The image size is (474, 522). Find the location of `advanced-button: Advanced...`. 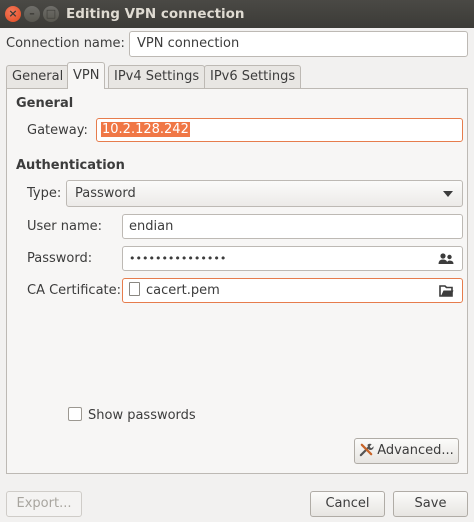

advanced-button: Advanced... is located at coordinates (406, 451).